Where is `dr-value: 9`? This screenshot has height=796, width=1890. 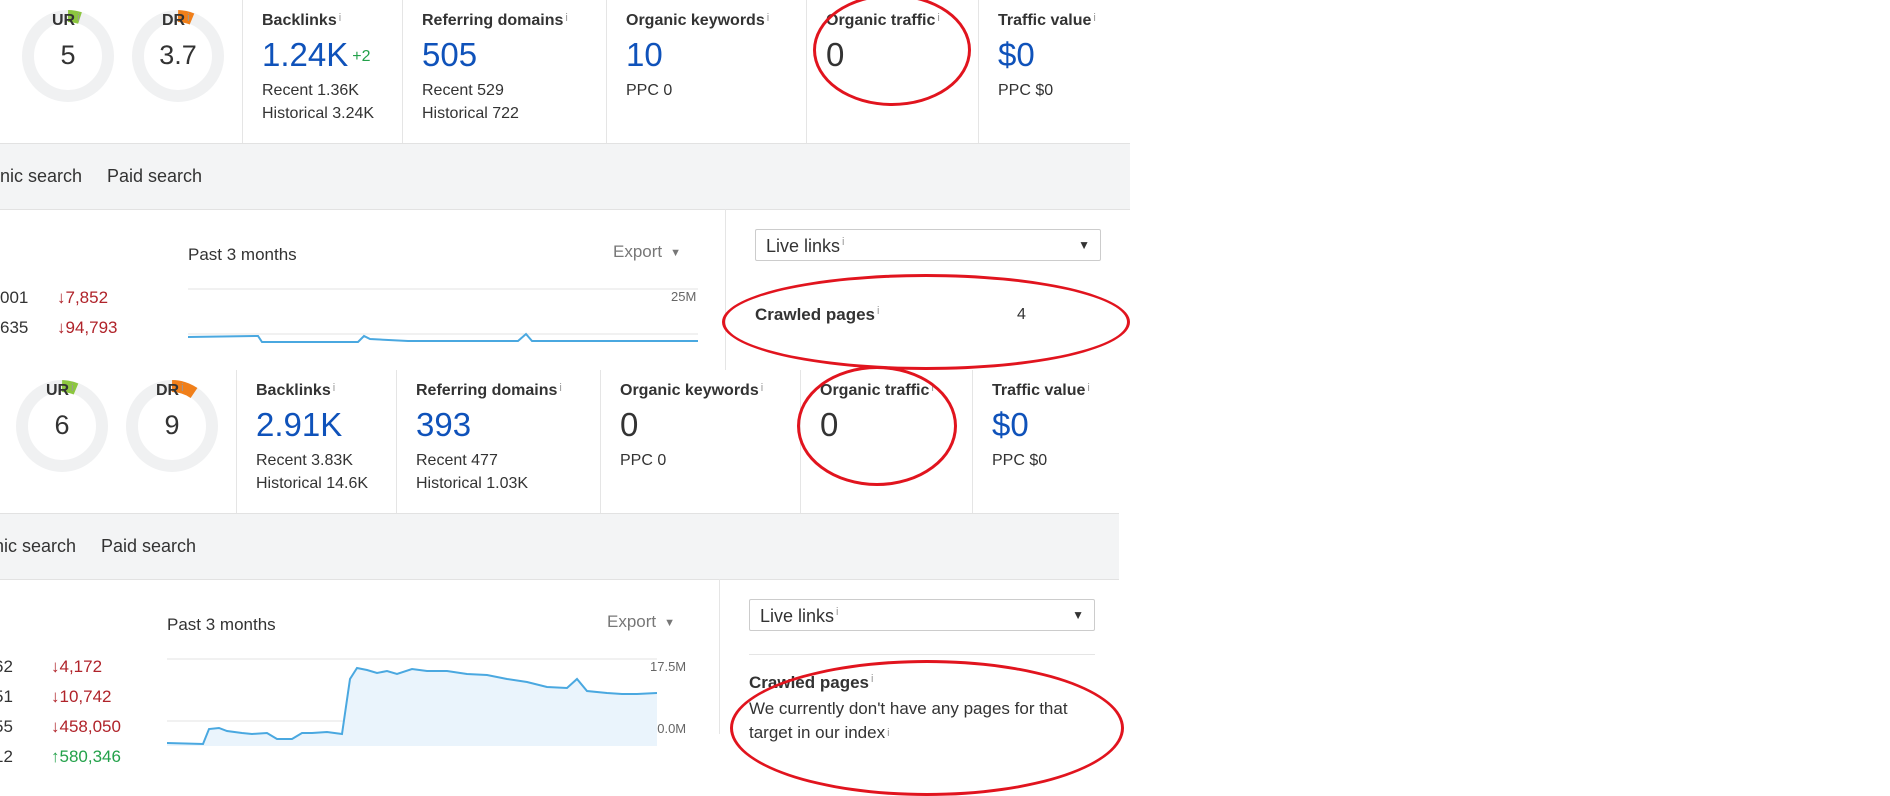
dr-value: 9 is located at coordinates (172, 425).